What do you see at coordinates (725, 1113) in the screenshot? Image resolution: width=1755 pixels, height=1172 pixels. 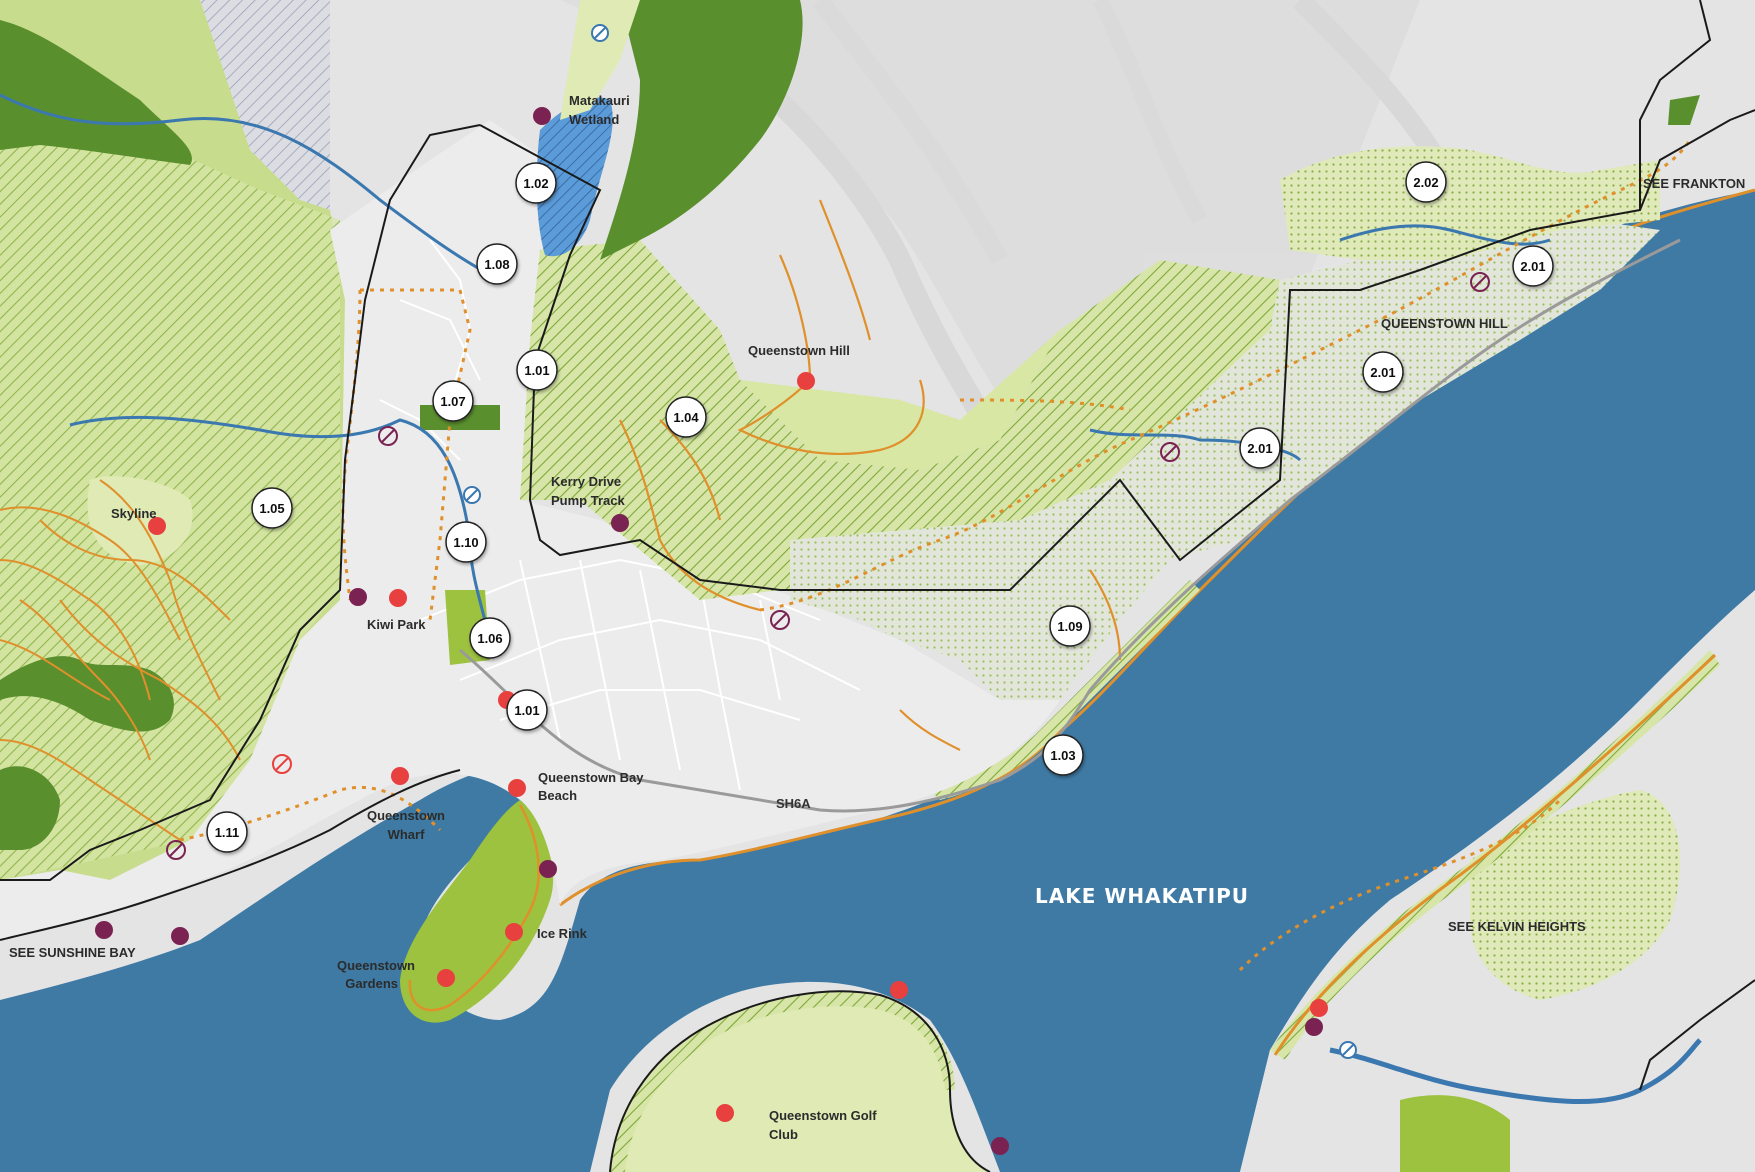 I see `golf-club-poi` at bounding box center [725, 1113].